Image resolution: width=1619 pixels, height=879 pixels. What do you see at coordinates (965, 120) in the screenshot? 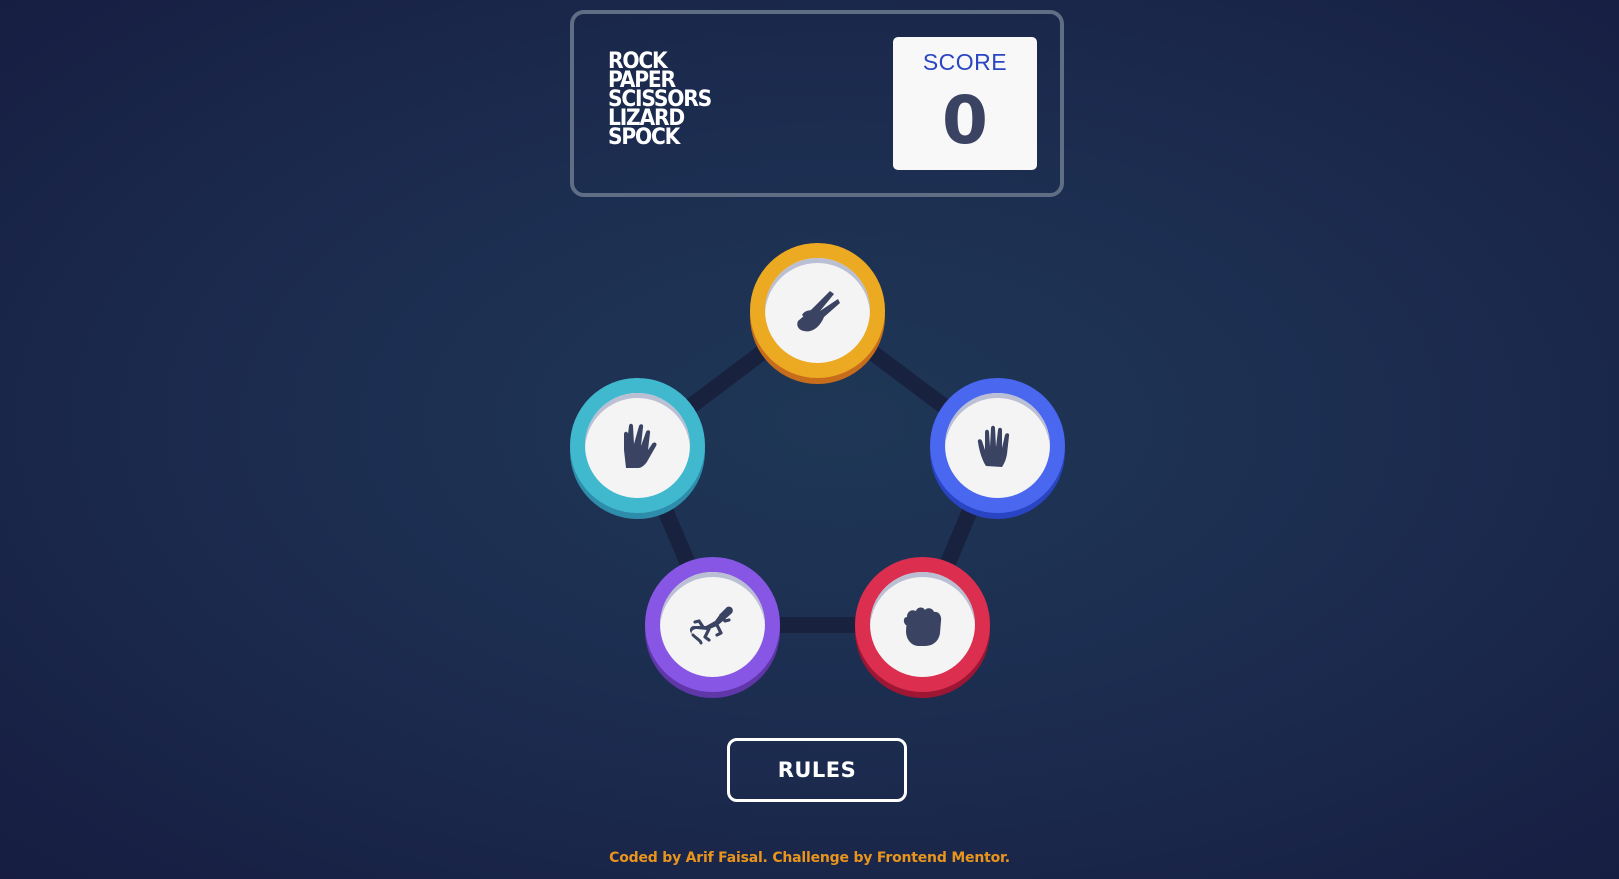
I see `score-value: 0` at bounding box center [965, 120].